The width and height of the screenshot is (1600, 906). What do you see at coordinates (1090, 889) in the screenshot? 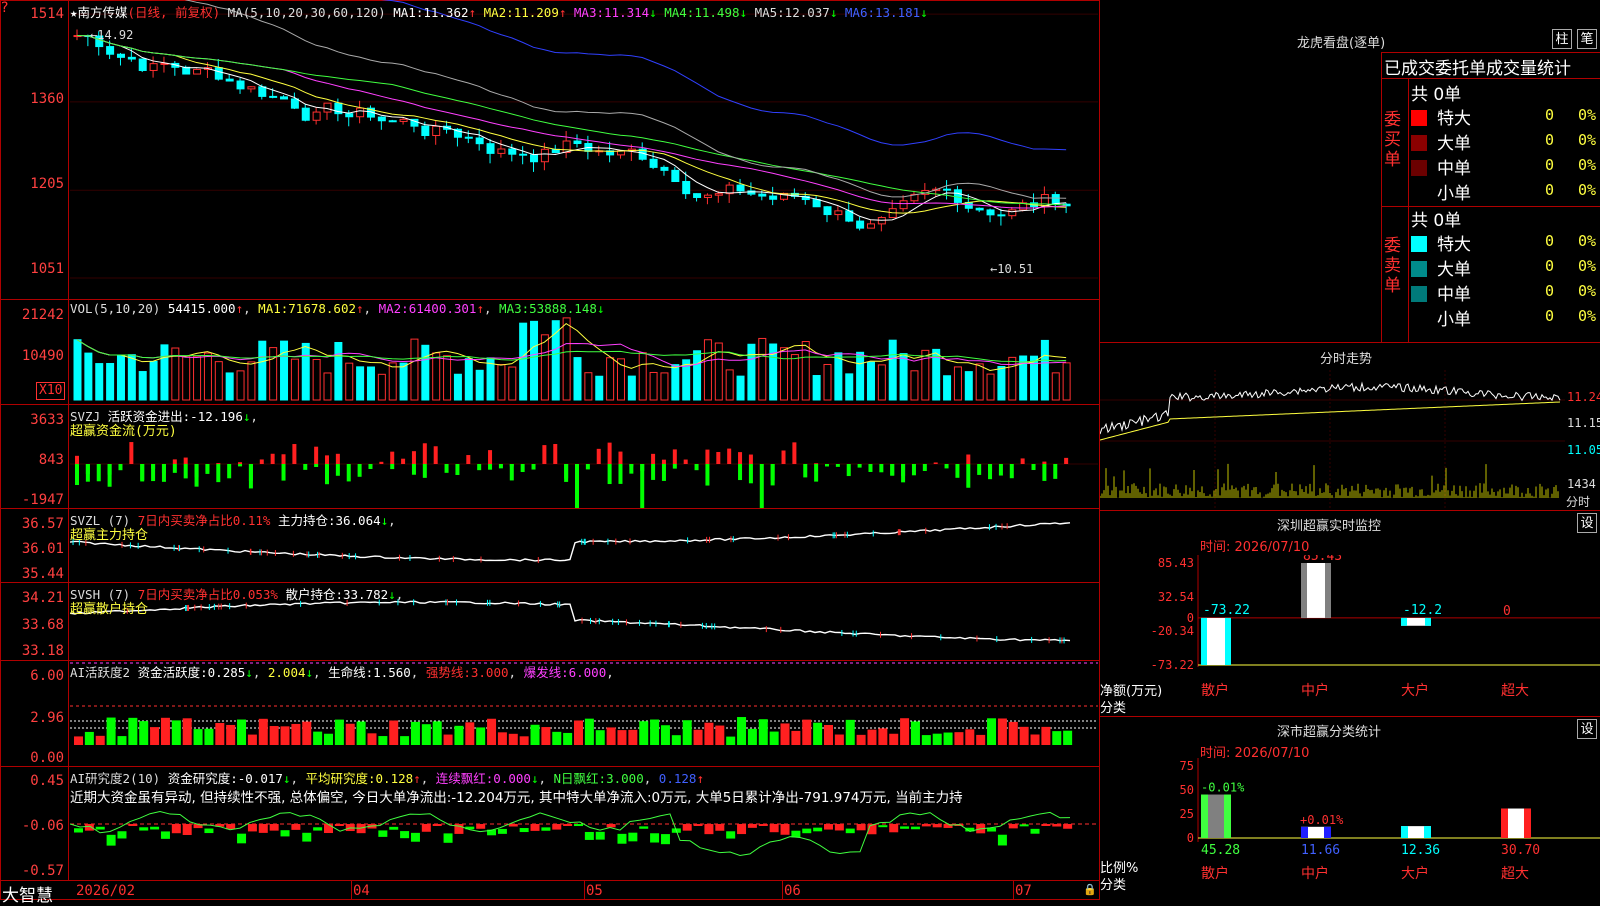
I see `lock-icon: 🔒` at bounding box center [1090, 889].